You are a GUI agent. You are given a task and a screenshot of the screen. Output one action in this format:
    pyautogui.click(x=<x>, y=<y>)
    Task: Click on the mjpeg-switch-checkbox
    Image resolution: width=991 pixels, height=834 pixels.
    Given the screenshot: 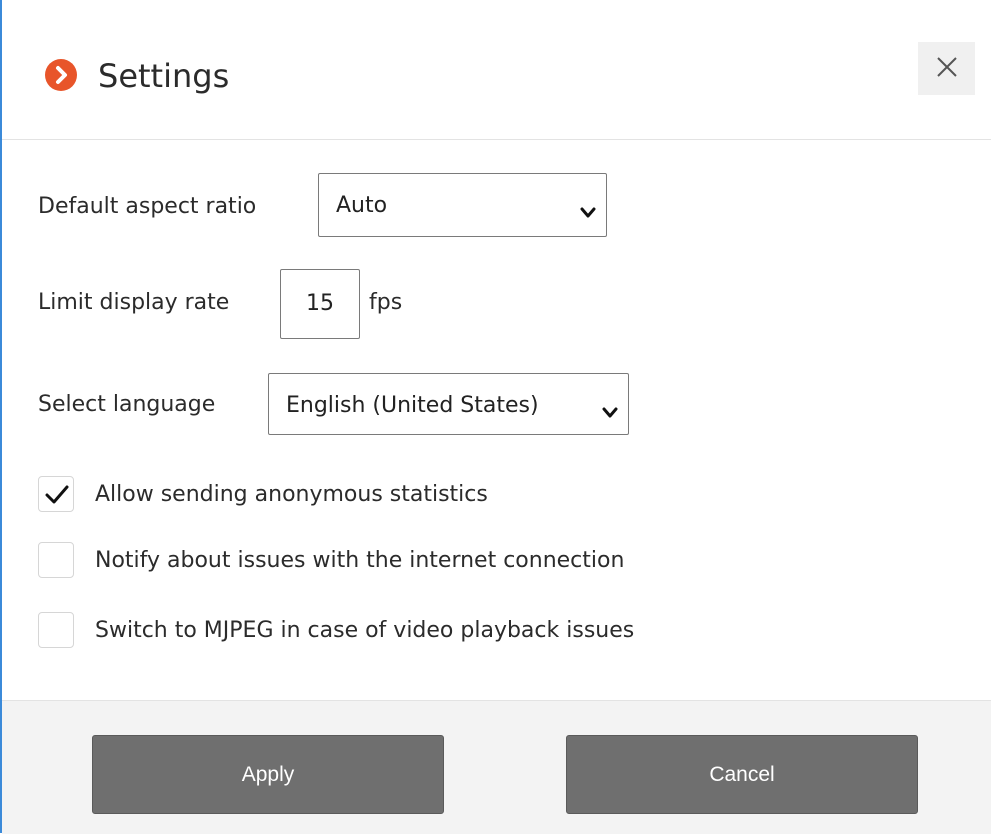 What is the action you would take?
    pyautogui.click(x=56, y=630)
    